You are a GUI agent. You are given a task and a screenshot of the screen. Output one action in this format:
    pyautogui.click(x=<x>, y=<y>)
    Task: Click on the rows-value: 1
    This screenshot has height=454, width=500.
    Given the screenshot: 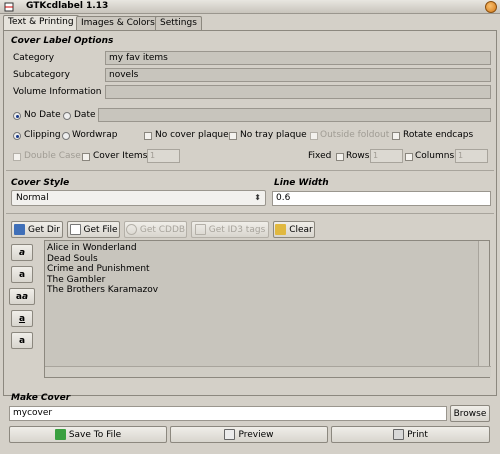 What is the action you would take?
    pyautogui.click(x=376, y=155)
    